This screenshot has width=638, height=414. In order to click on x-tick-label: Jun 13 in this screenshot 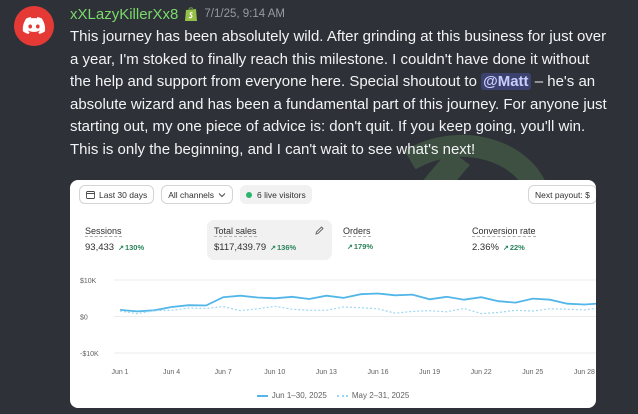, I will do `click(326, 372)`.